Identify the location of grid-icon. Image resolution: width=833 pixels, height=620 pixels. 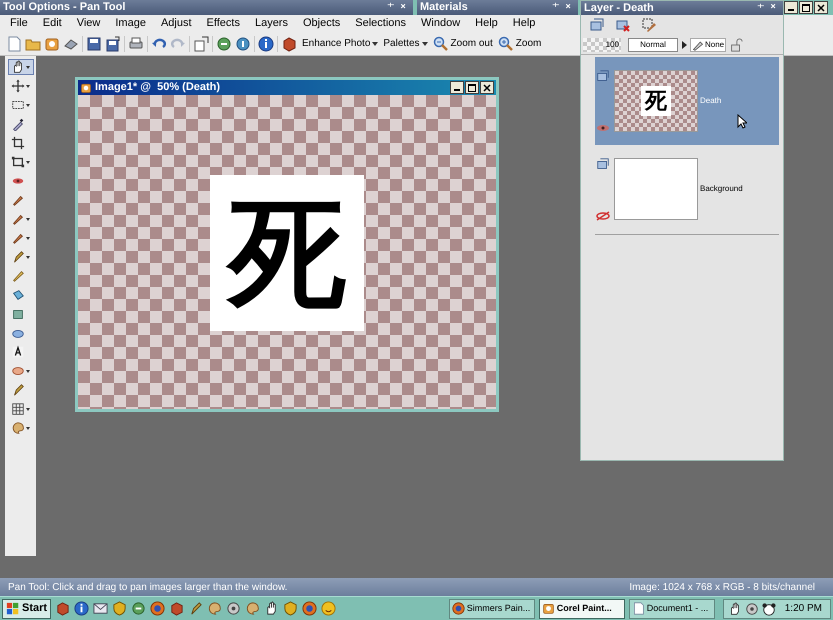
(17, 409).